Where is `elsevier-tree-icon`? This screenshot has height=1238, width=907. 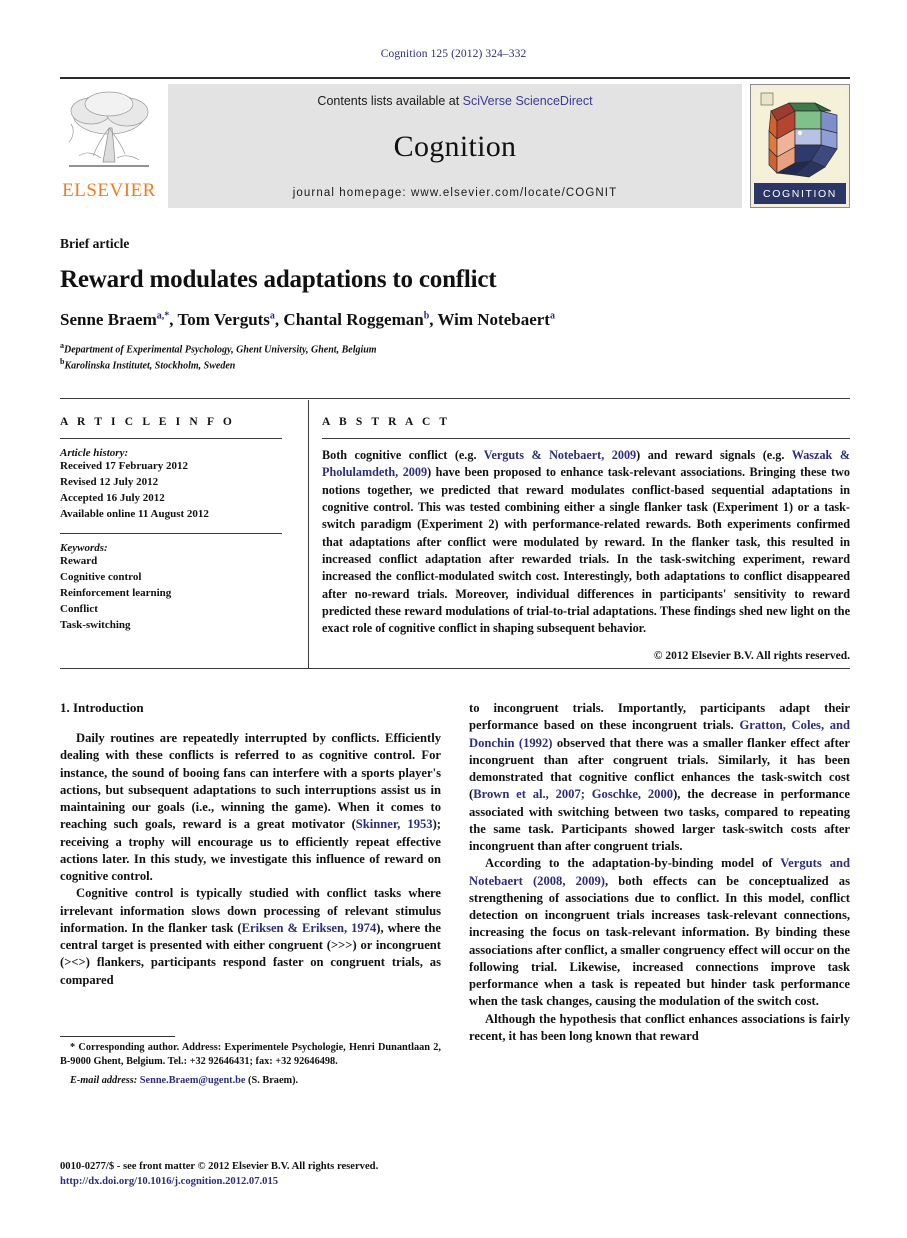 elsevier-tree-icon is located at coordinates (109, 132).